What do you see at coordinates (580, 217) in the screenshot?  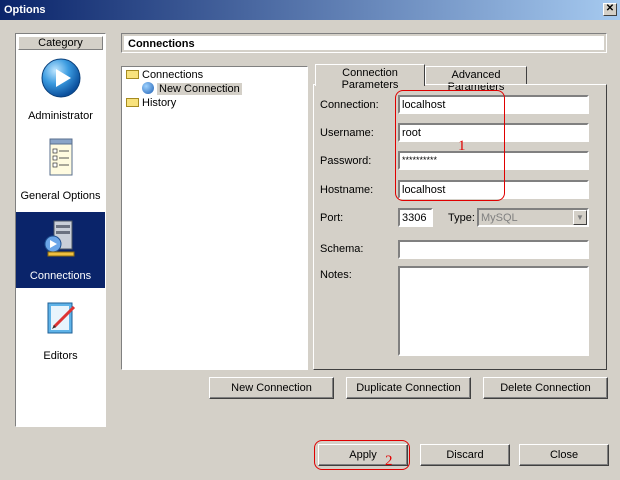 I see `chevron-down-icon: ▼` at bounding box center [580, 217].